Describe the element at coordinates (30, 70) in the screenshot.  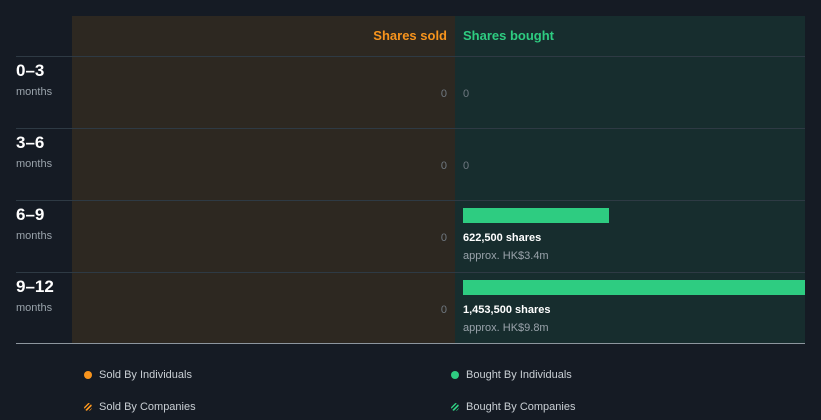
I see `period-label: 0–3` at that location.